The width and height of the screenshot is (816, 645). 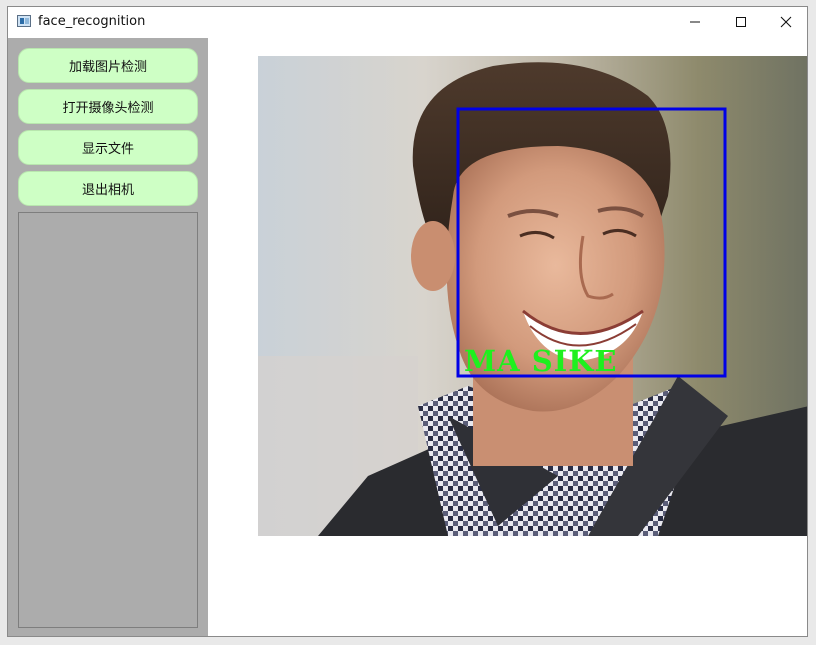 I want to click on maximize-button, so click(x=741, y=22).